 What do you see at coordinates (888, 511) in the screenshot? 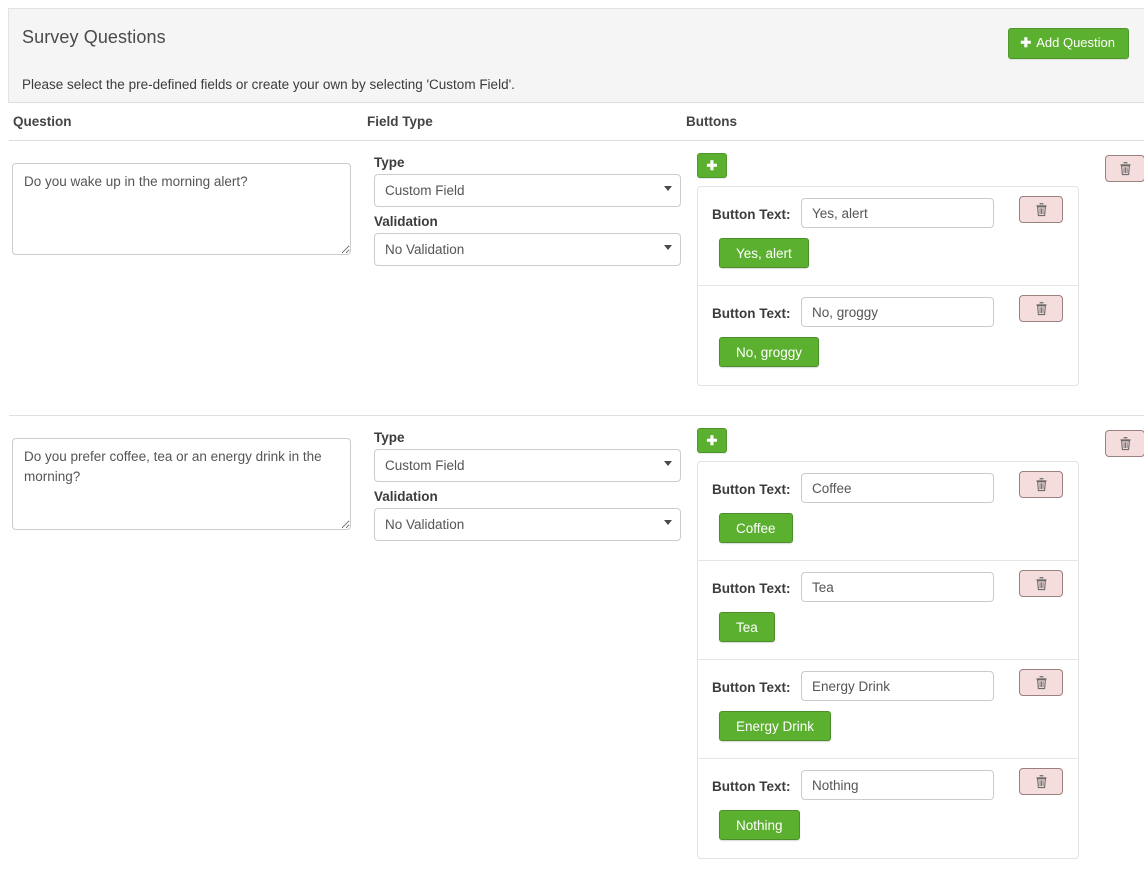
I see `button-list-item: Button Text: Coffee` at bounding box center [888, 511].